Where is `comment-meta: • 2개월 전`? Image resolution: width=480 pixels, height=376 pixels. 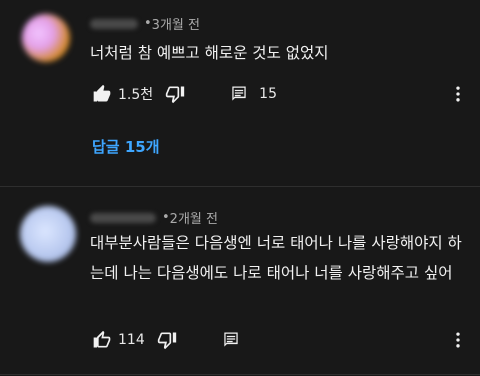 comment-meta: • 2개월 전 is located at coordinates (154, 217).